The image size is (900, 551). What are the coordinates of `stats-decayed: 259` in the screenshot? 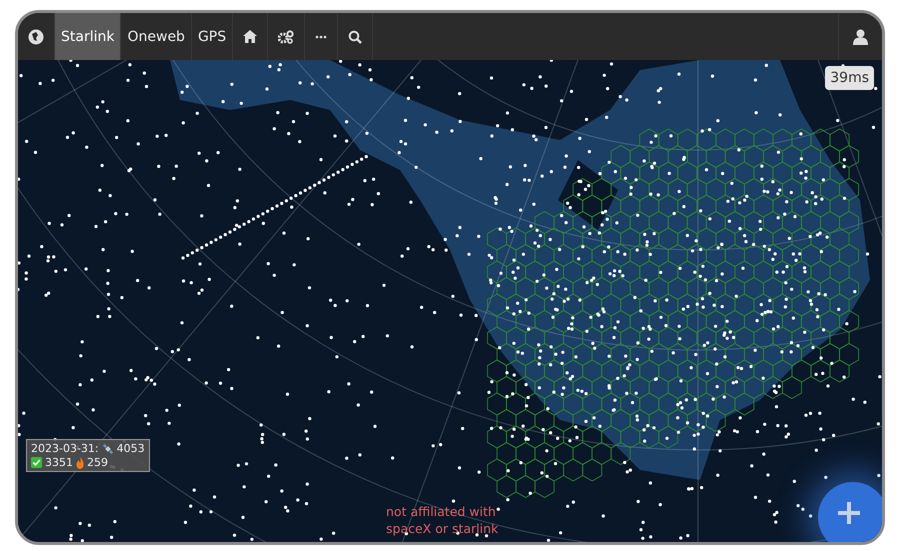 It's located at (97, 462).